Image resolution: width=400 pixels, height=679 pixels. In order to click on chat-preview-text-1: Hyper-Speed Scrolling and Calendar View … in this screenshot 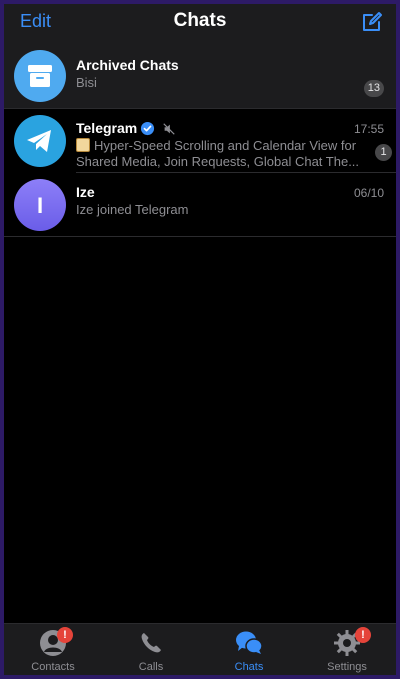, I will do `click(225, 145)`.